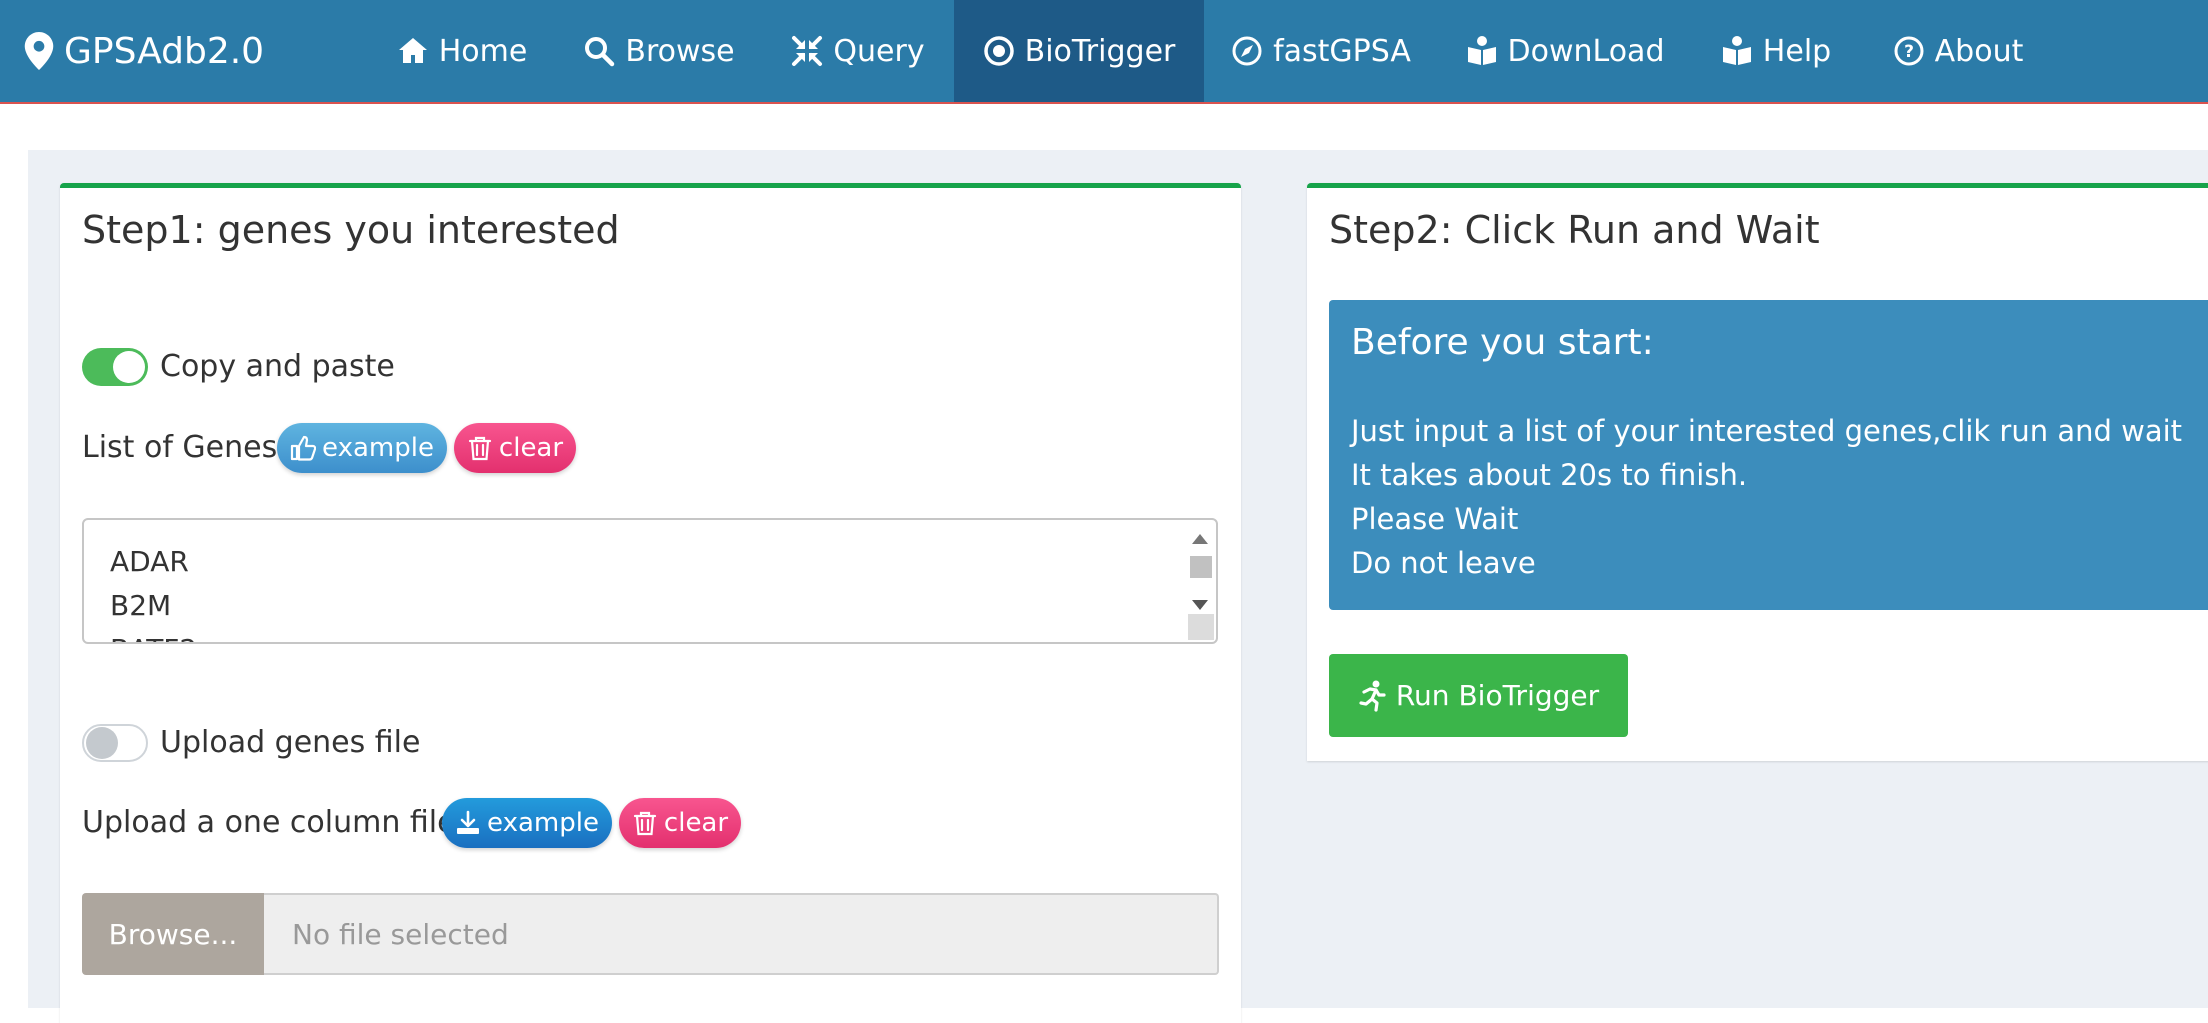 This screenshot has width=2208, height=1023. What do you see at coordinates (149, 561) in the screenshot?
I see `gene-line: ADAR` at bounding box center [149, 561].